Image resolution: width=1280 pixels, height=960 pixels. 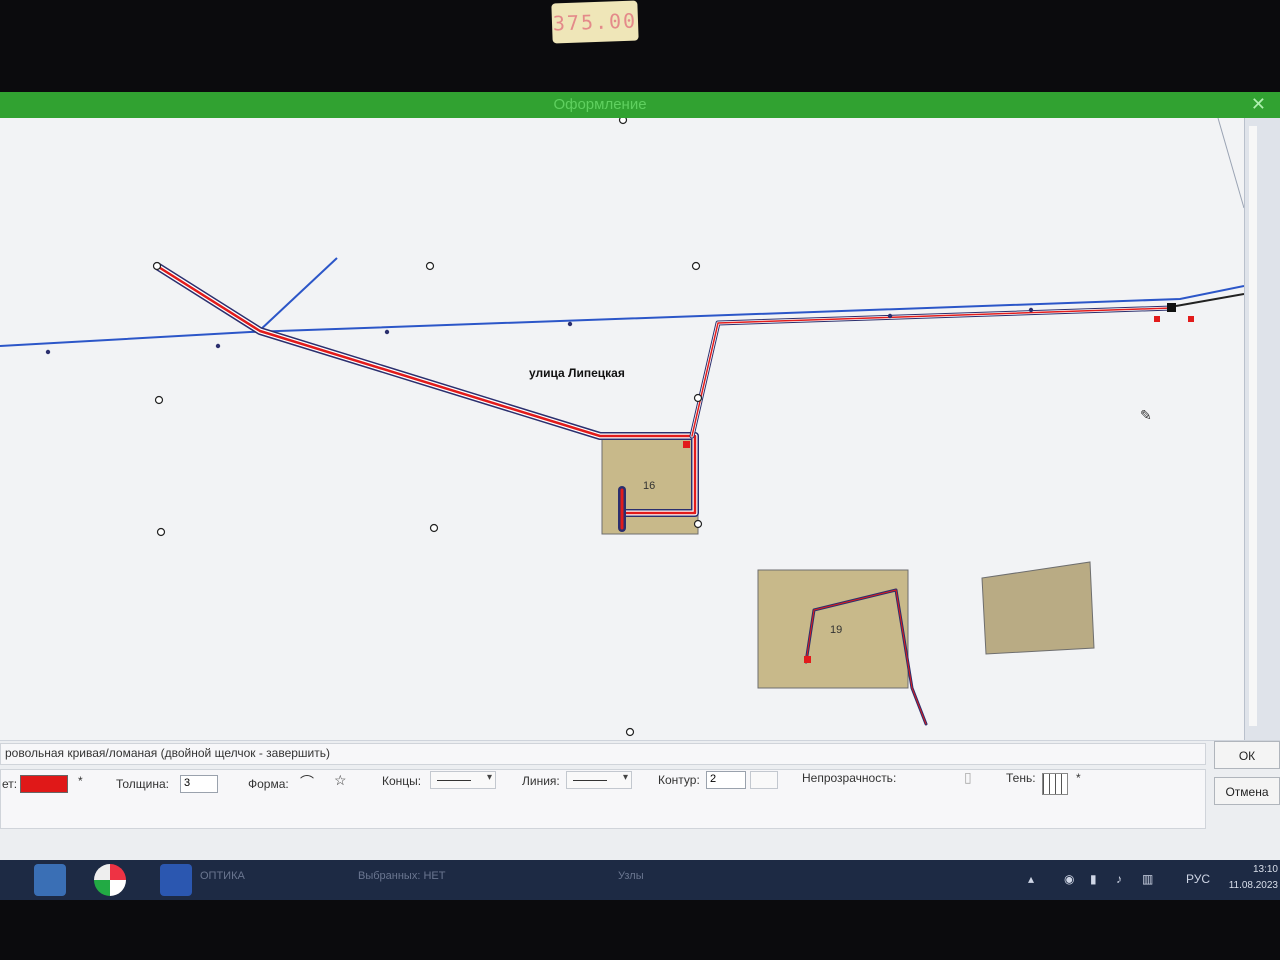 What do you see at coordinates (577, 373) in the screenshot?
I see `street-label: улица Липецкая` at bounding box center [577, 373].